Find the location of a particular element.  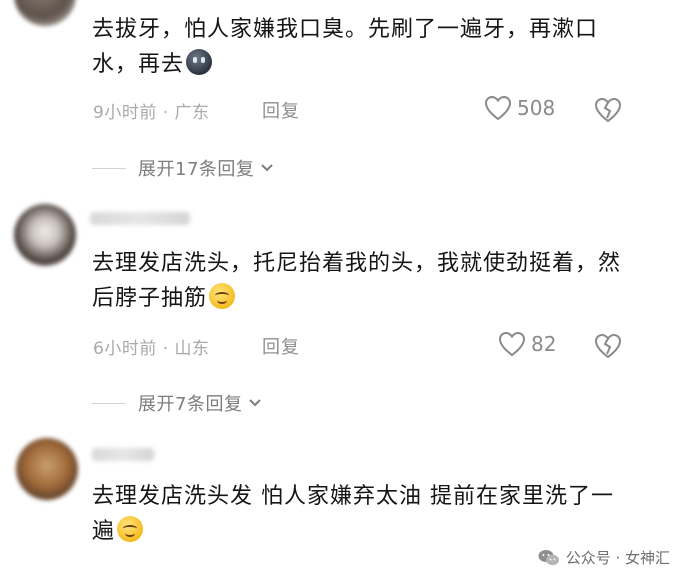

watermark: 公众号 · 女神汇 is located at coordinates (604, 557).